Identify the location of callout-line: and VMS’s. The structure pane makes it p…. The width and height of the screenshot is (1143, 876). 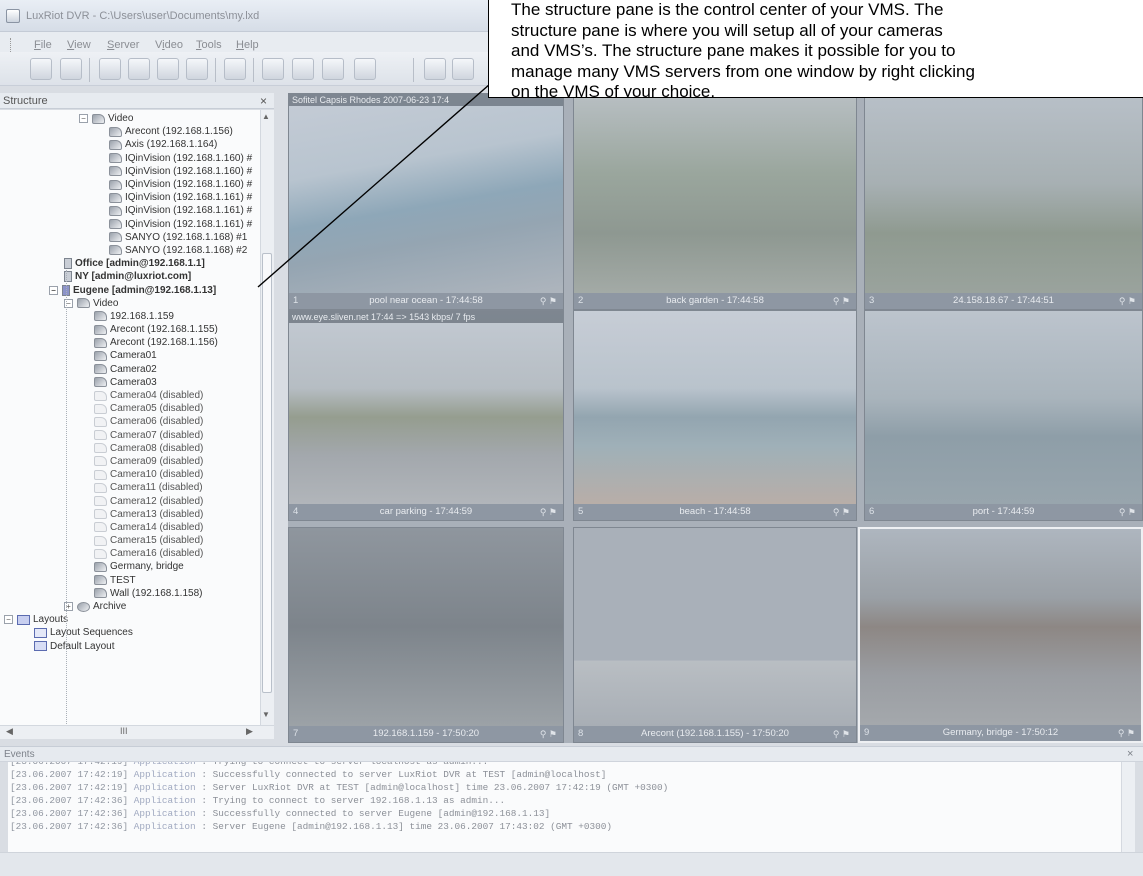
(733, 50).